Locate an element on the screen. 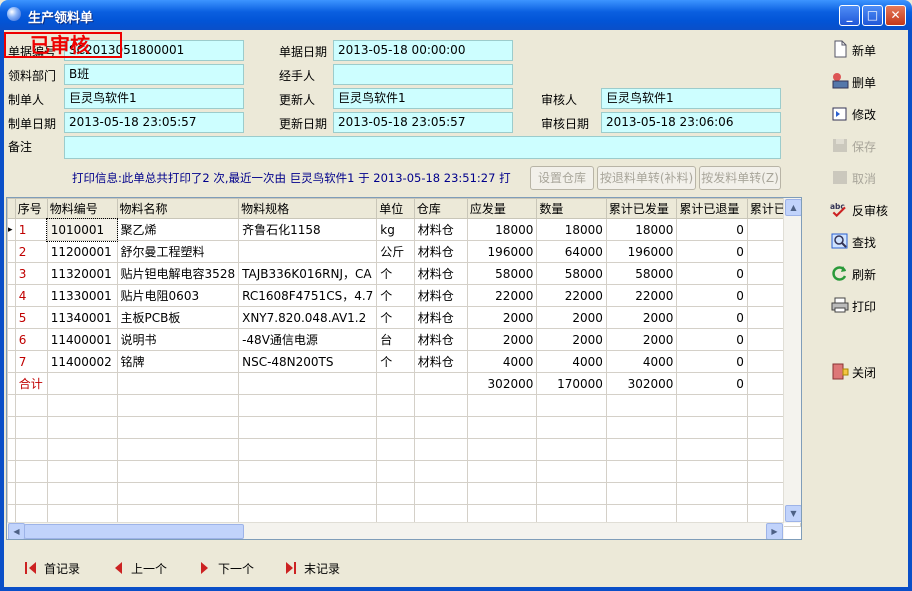 The height and width of the screenshot is (591, 912). grid-cell: 11320001 is located at coordinates (82, 273).